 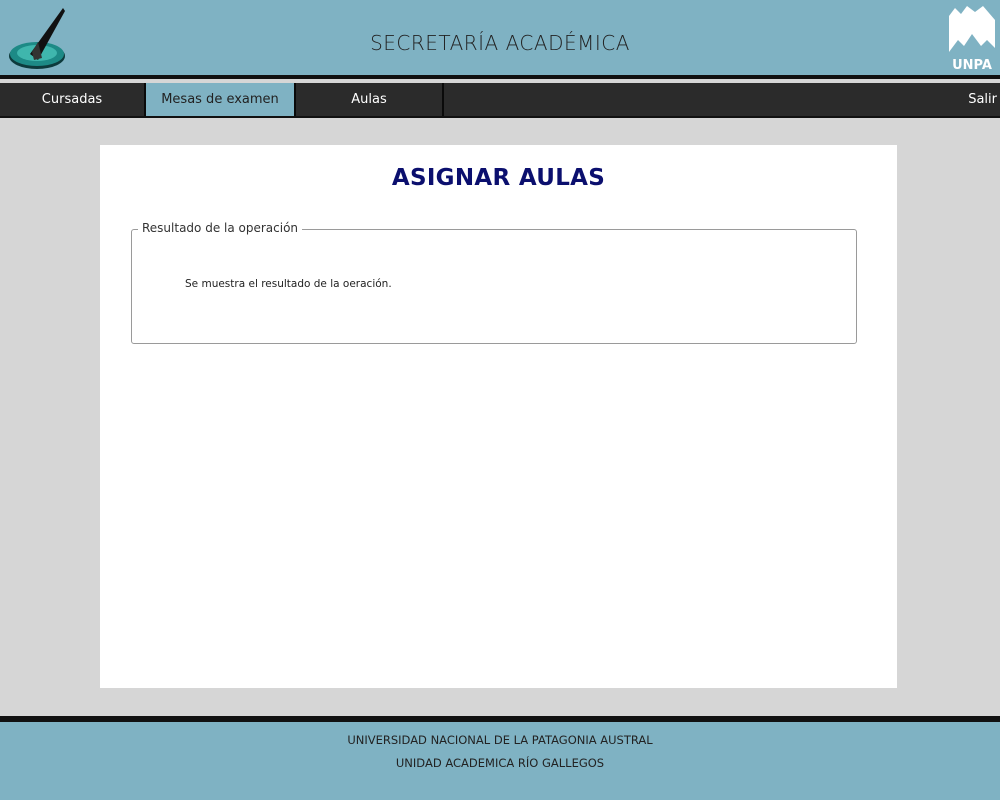 What do you see at coordinates (498, 178) in the screenshot?
I see `page-title: ASIGNAR AULAS` at bounding box center [498, 178].